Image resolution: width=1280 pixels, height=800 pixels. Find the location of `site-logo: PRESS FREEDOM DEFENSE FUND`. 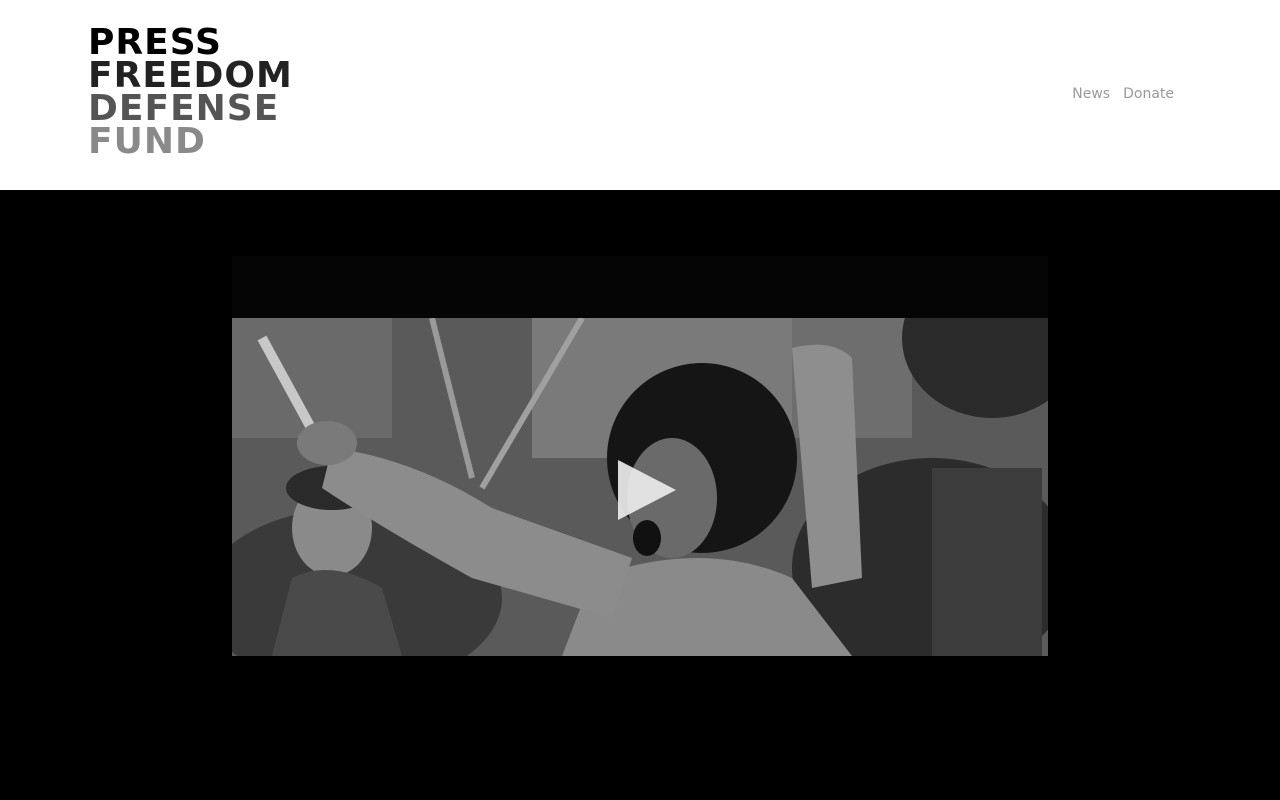

site-logo: PRESS FREEDOM DEFENSE FUND is located at coordinates (193, 95).